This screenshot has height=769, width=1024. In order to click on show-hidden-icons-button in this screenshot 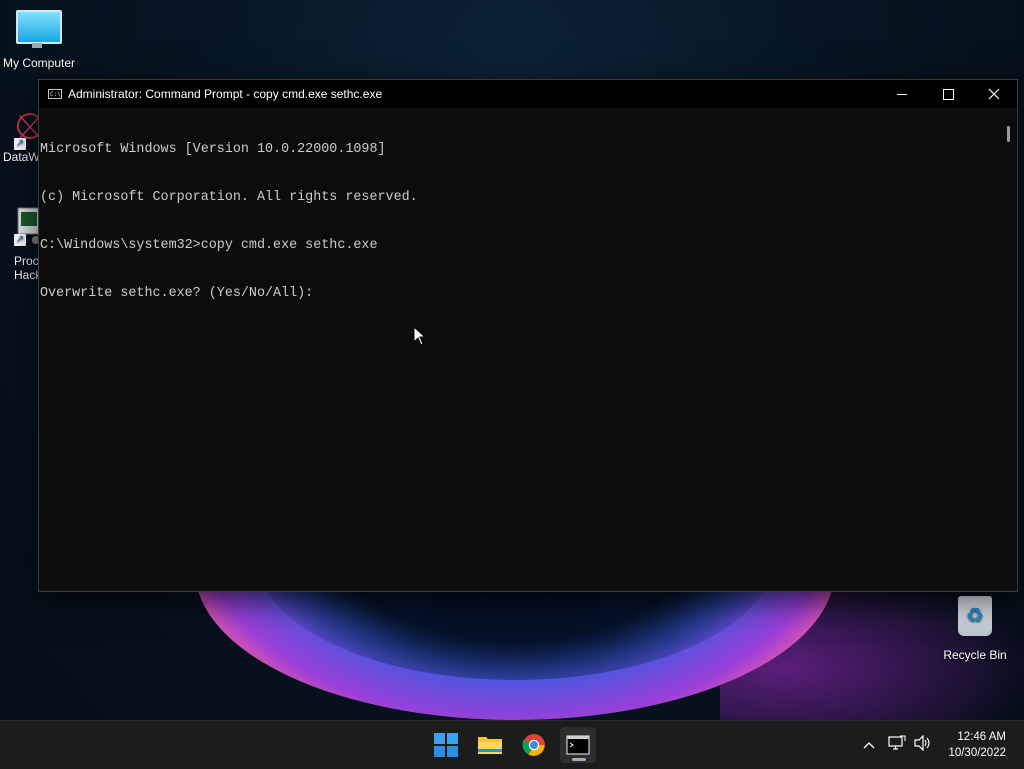, I will do `click(869, 745)`.